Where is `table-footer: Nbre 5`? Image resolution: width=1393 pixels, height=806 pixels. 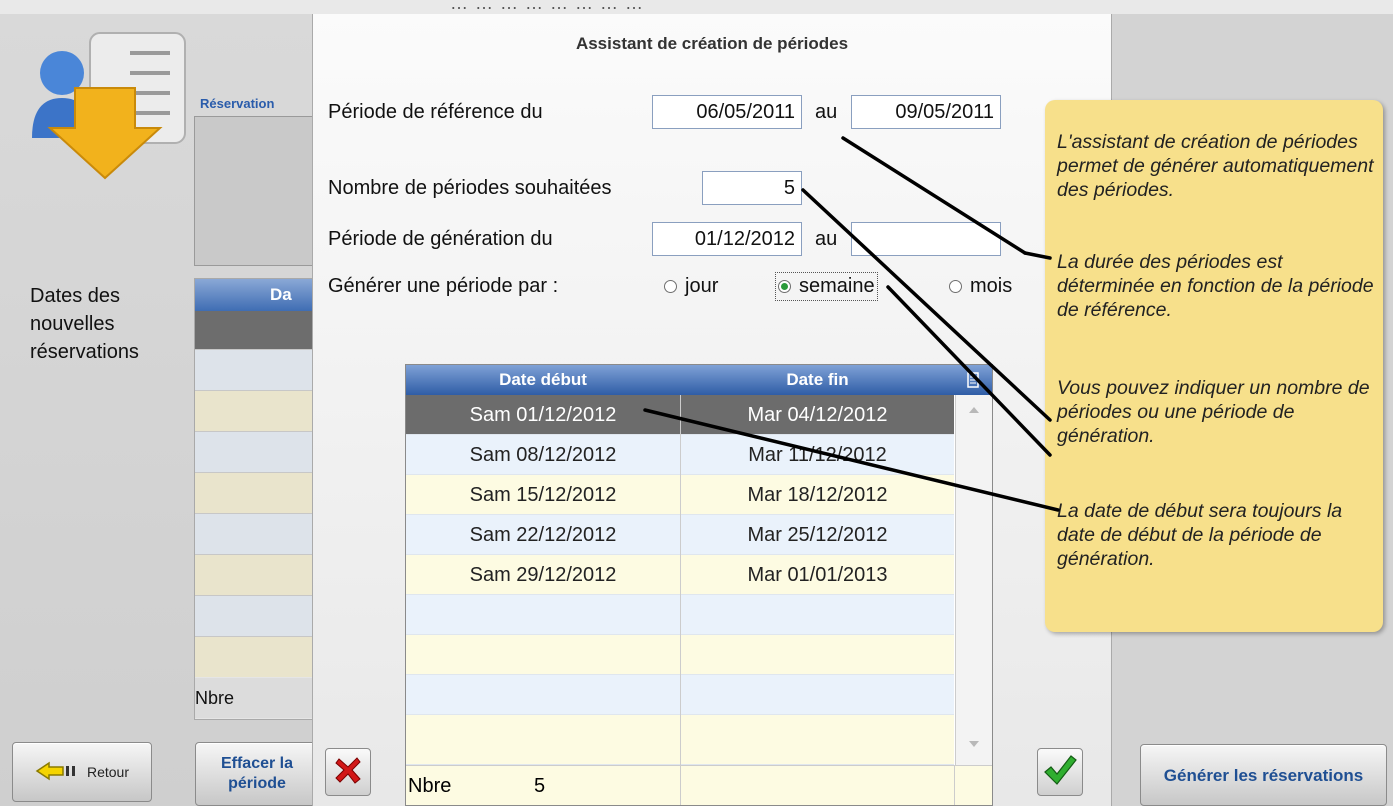
table-footer: Nbre 5 is located at coordinates (699, 785).